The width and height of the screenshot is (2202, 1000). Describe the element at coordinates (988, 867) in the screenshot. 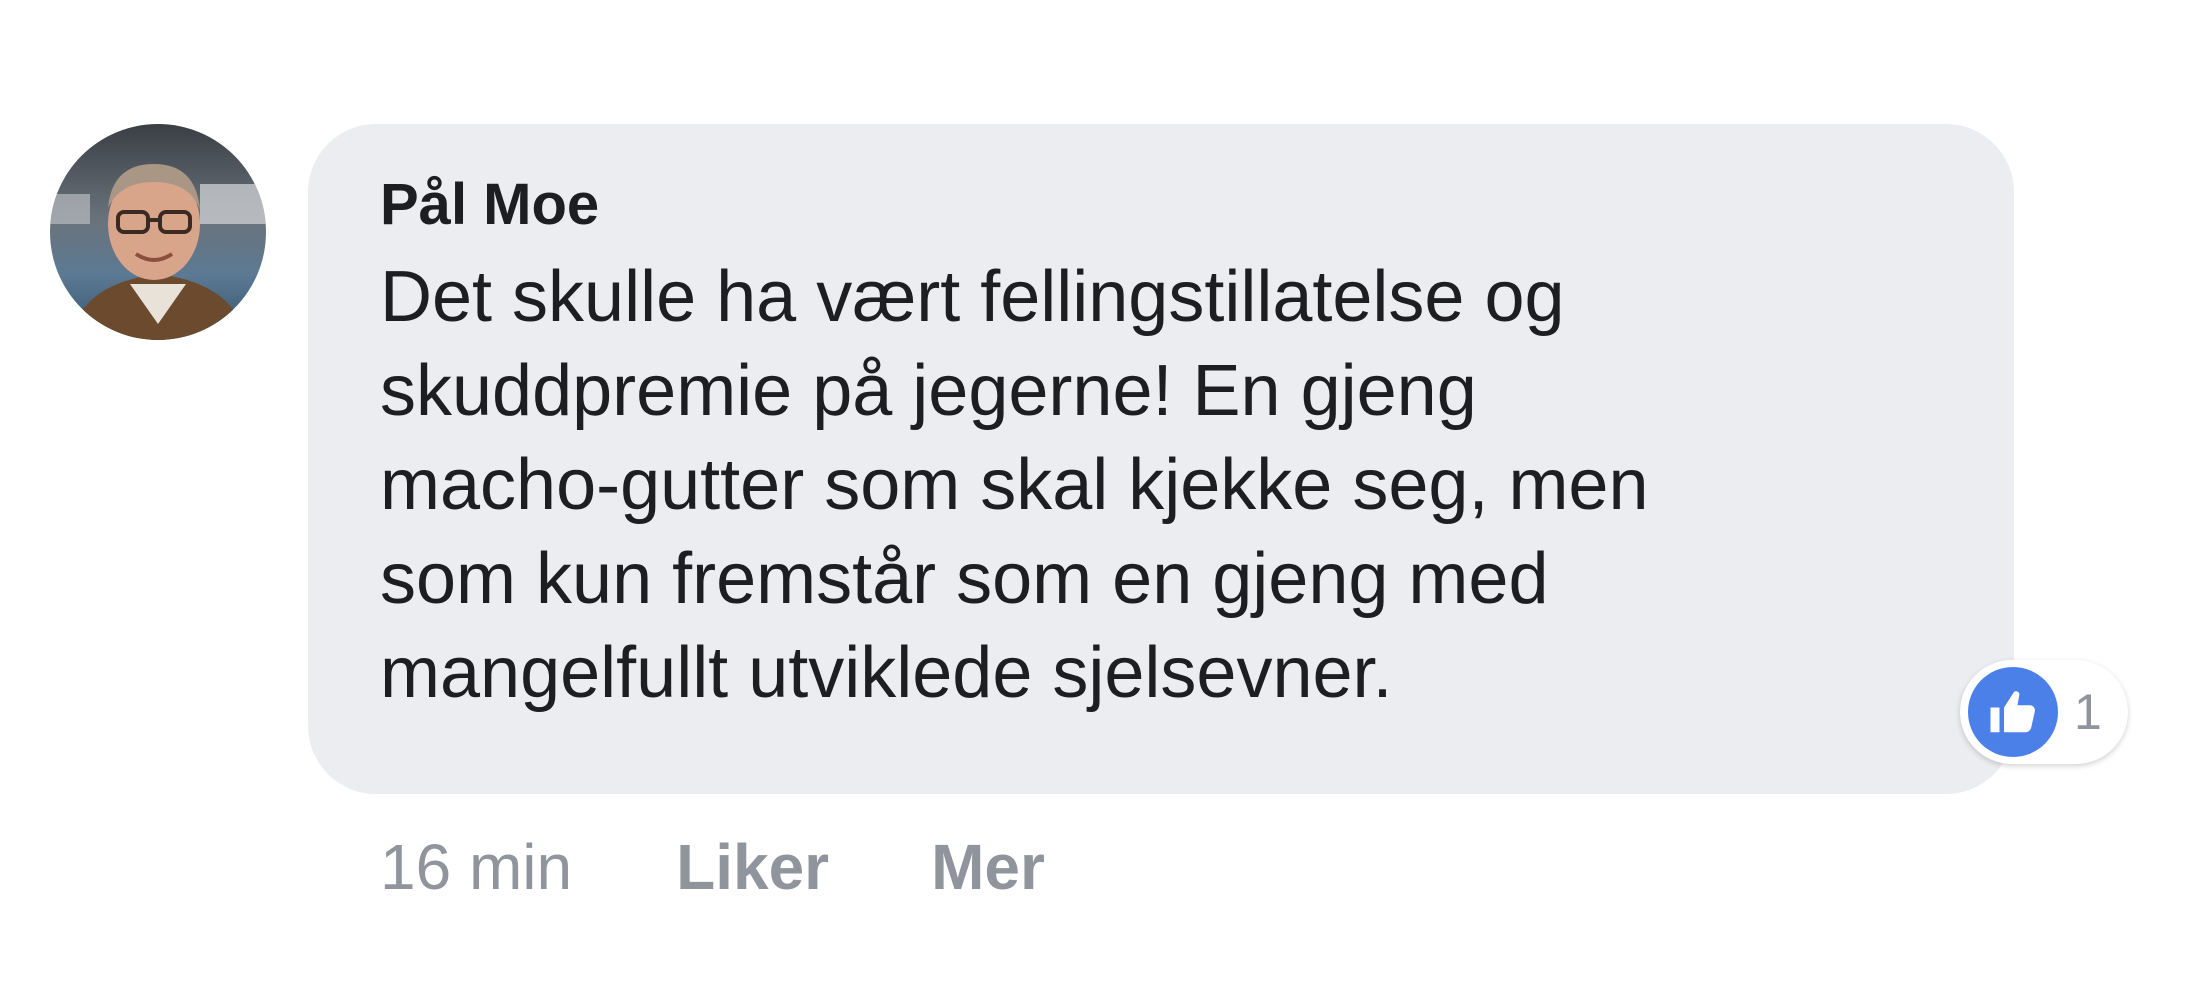

I see `more-button: Mer` at that location.